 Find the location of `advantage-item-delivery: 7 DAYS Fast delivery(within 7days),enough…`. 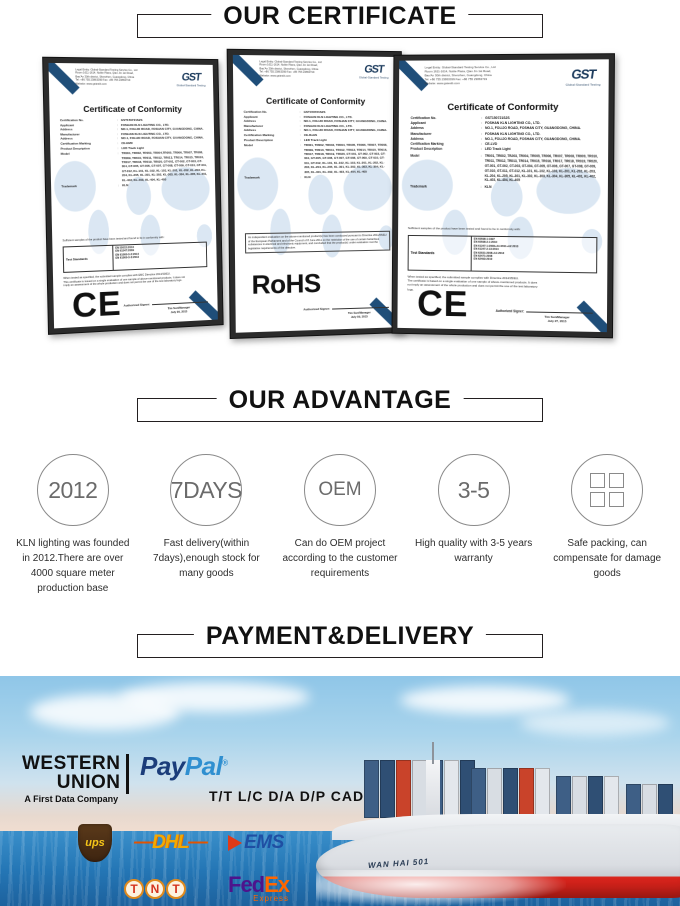

advantage-item-delivery: 7 DAYS Fast delivery(within 7days),enough… is located at coordinates (207, 525).